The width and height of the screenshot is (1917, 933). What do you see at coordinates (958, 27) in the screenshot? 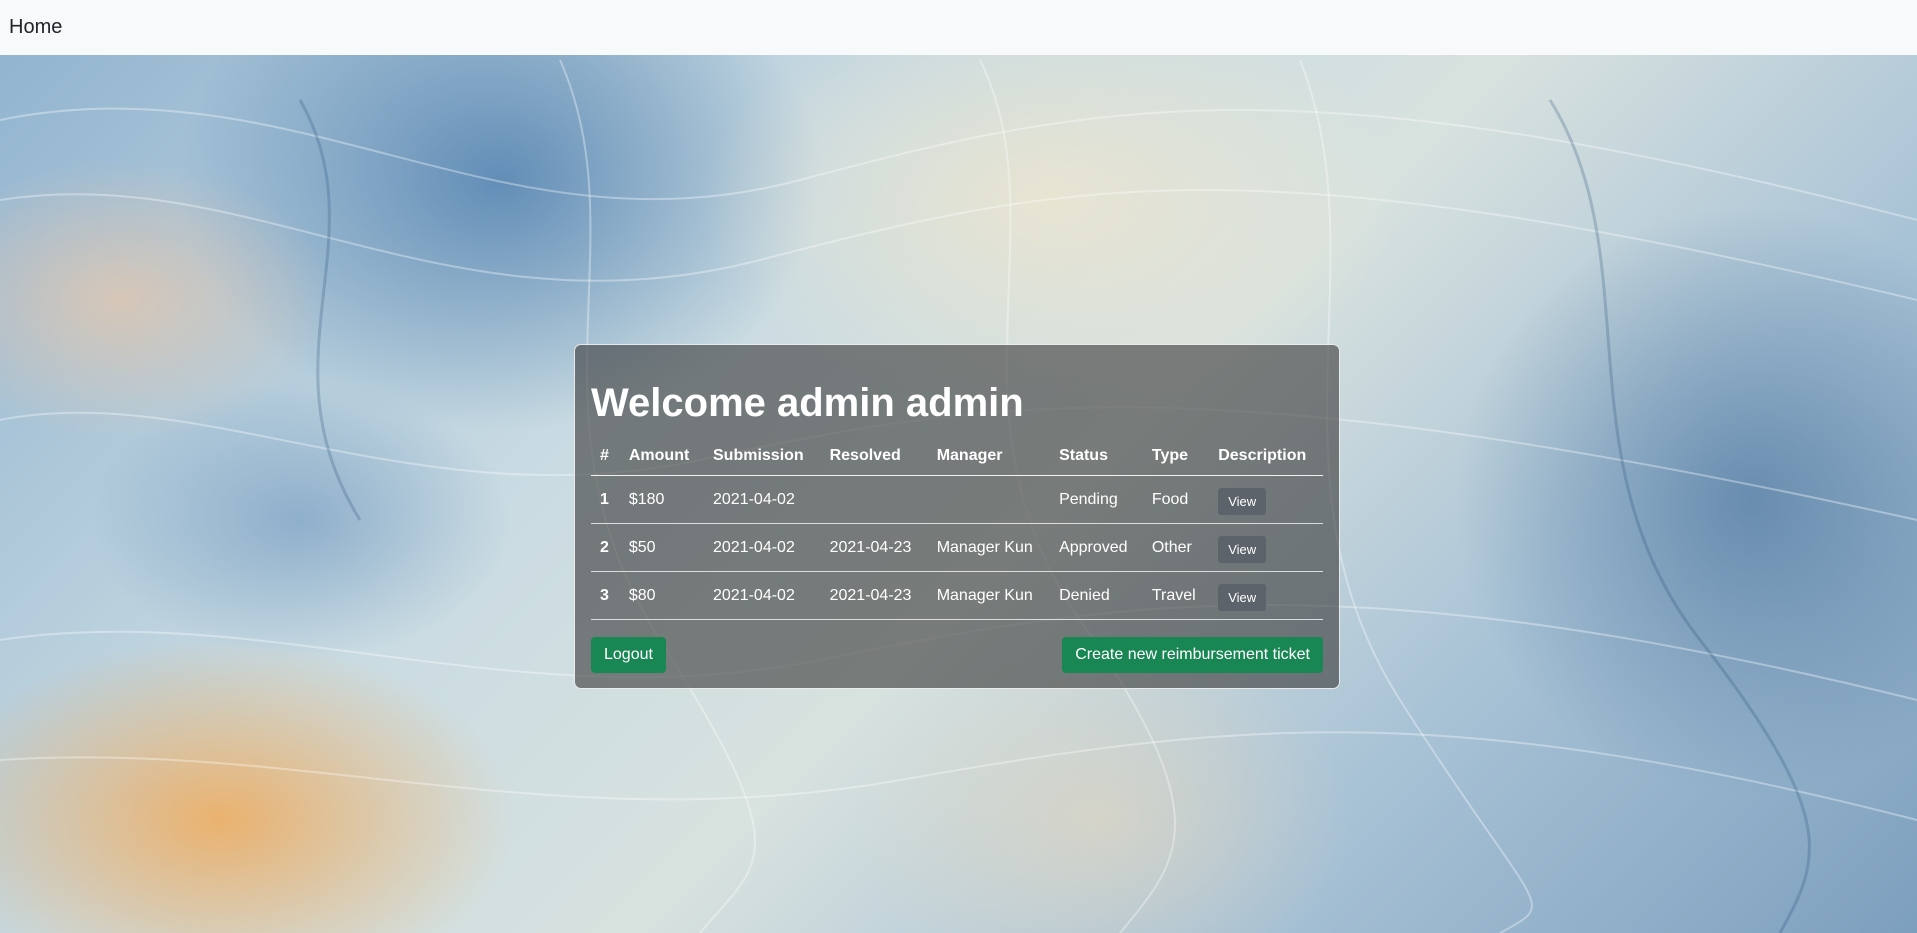
I see `navbar: Home` at bounding box center [958, 27].